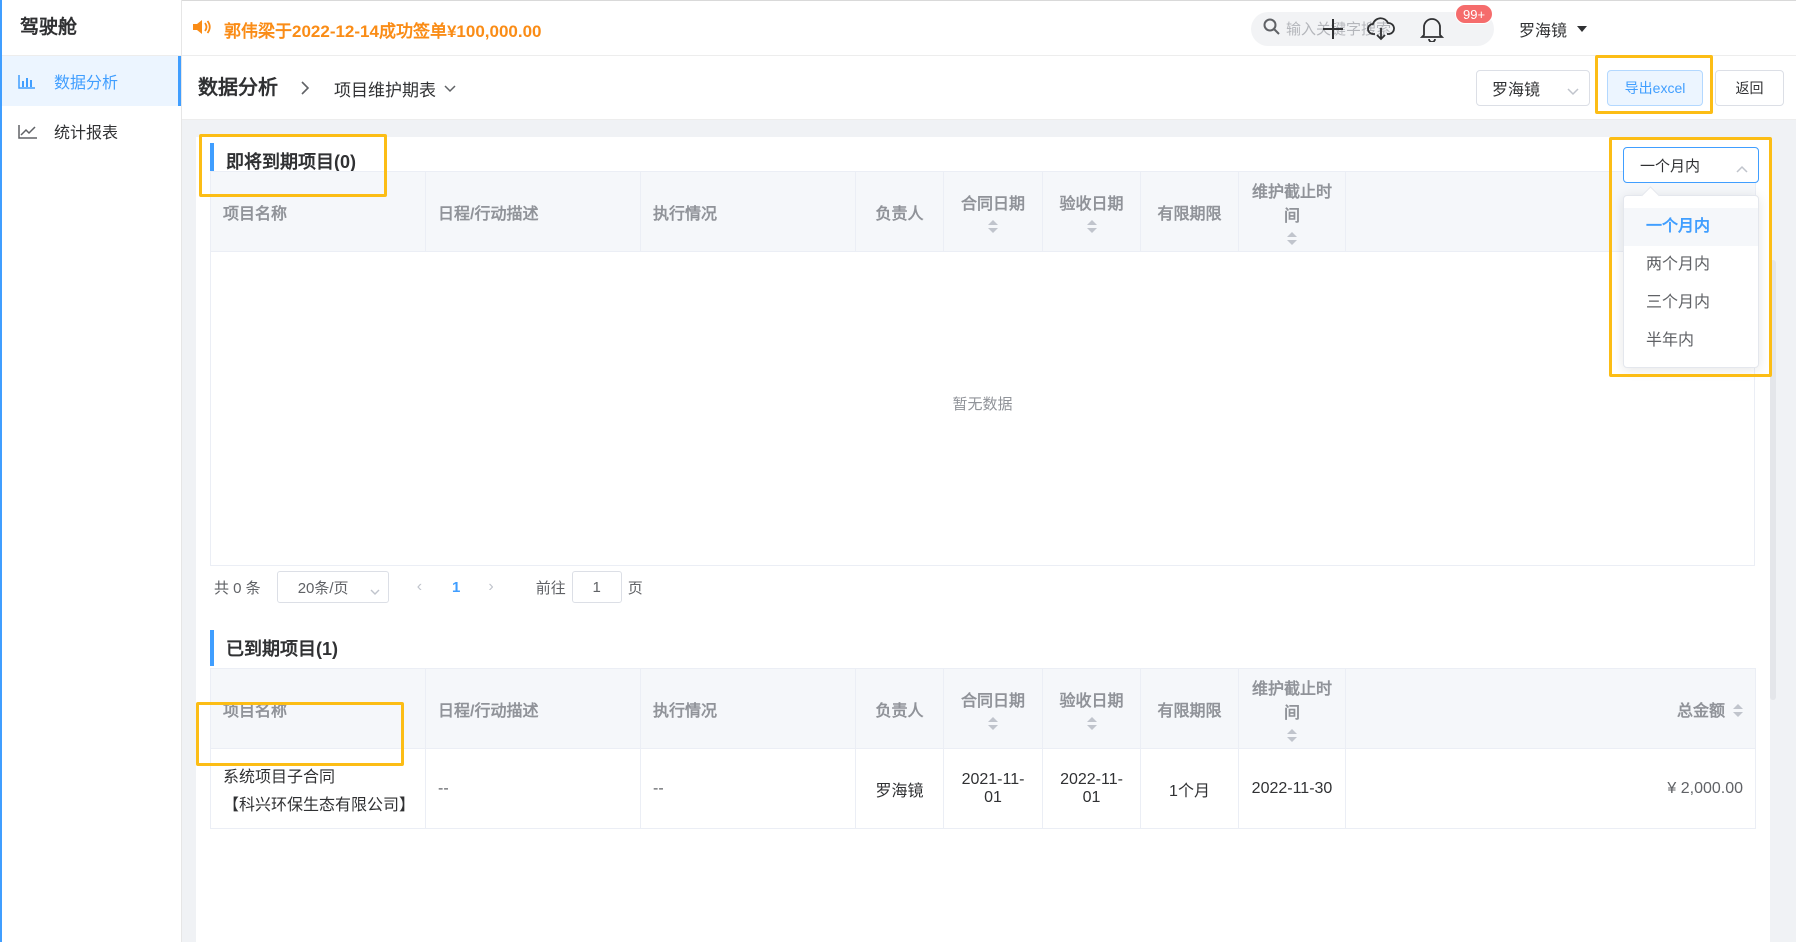  I want to click on goto-page-input, so click(596, 587).